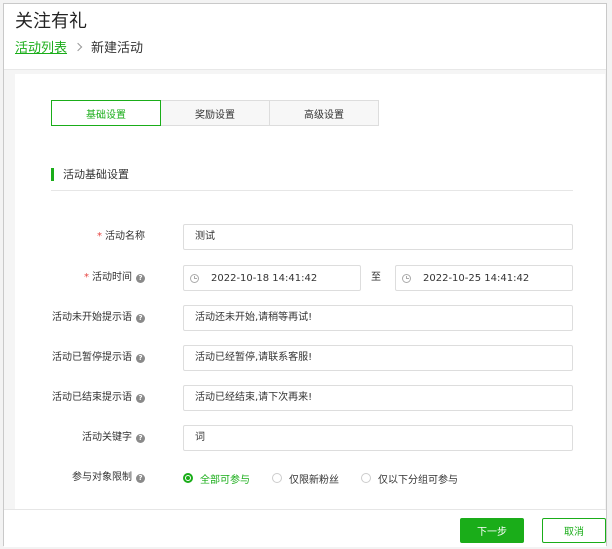 This screenshot has width=612, height=549. I want to click on date-range-separator: 至, so click(376, 277).